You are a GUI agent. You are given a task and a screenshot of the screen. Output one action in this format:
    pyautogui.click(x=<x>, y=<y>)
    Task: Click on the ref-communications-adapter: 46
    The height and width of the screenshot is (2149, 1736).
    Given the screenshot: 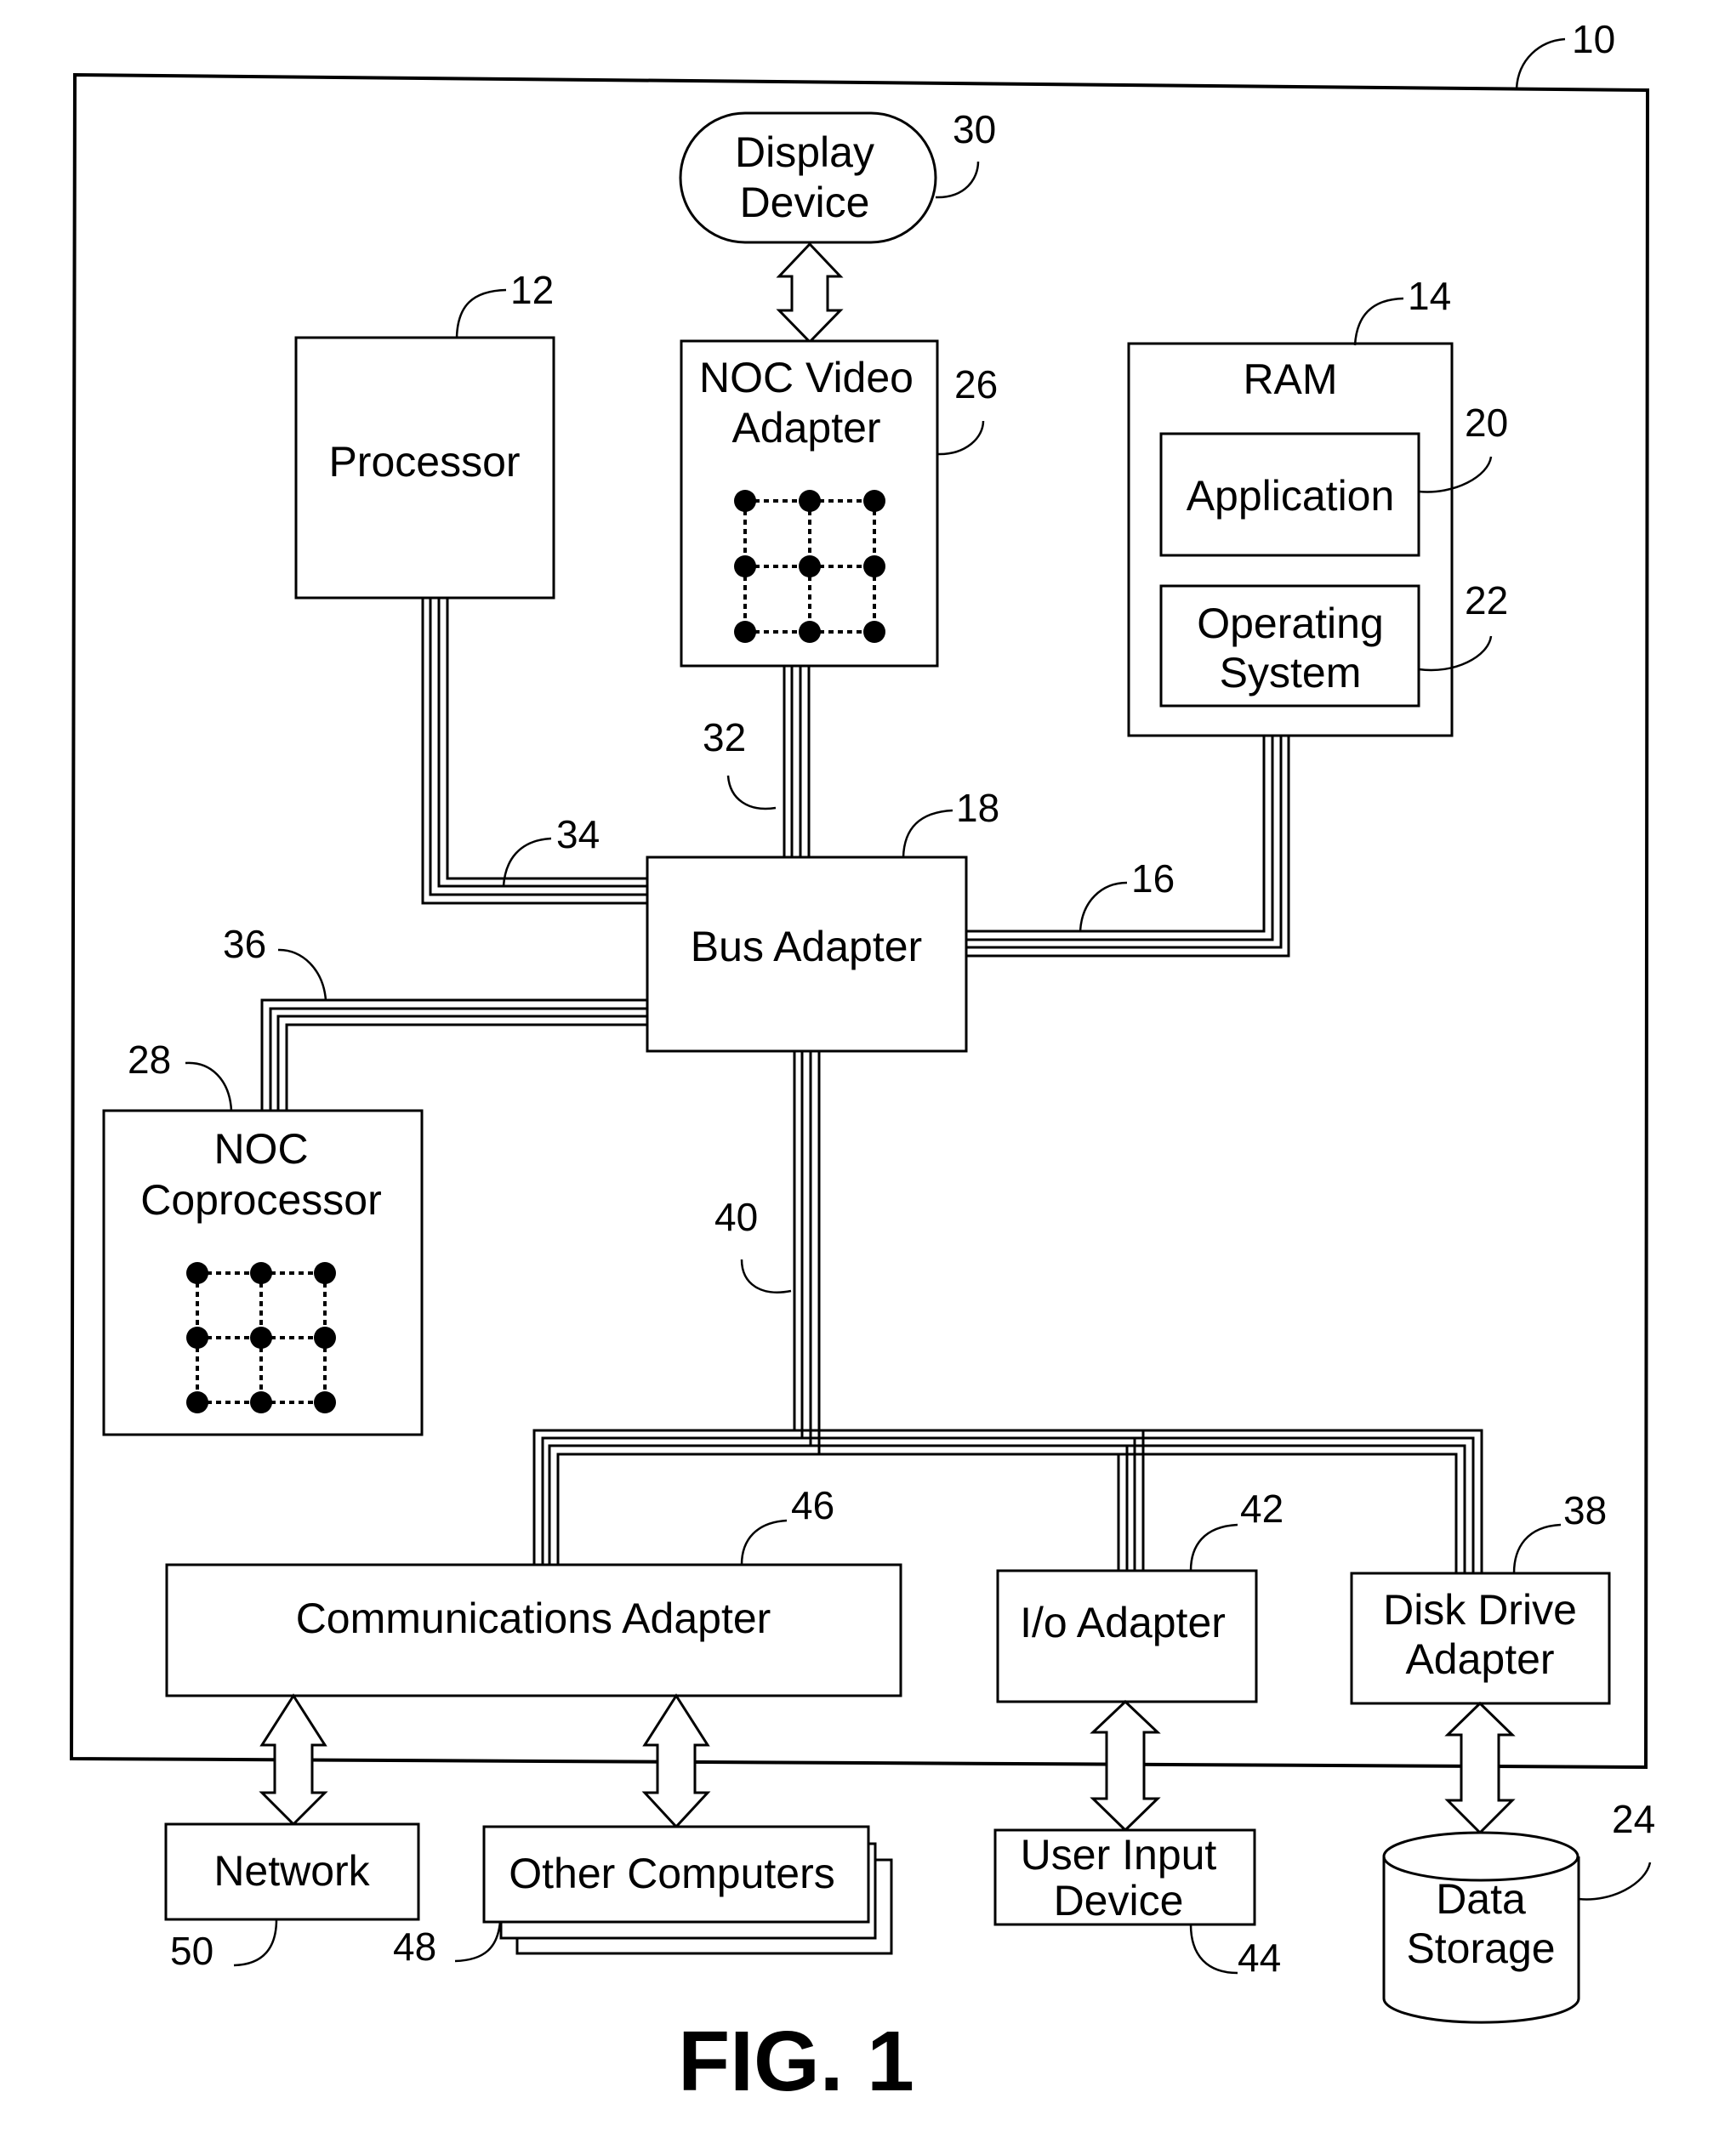 What is the action you would take?
    pyautogui.click(x=812, y=1505)
    